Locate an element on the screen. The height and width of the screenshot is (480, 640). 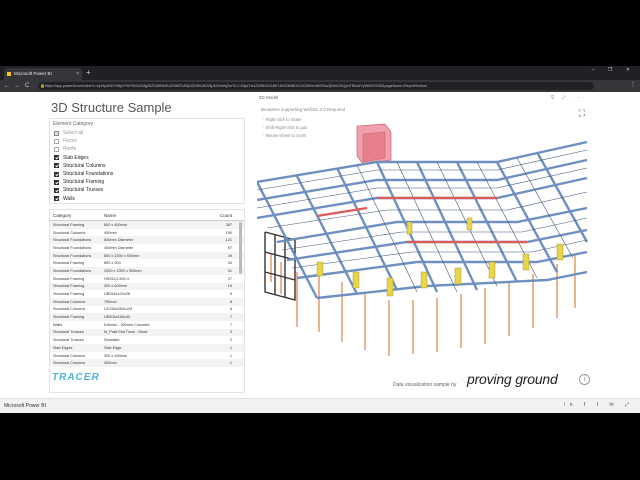
cell-count: 121 is located at coordinates (228, 240).